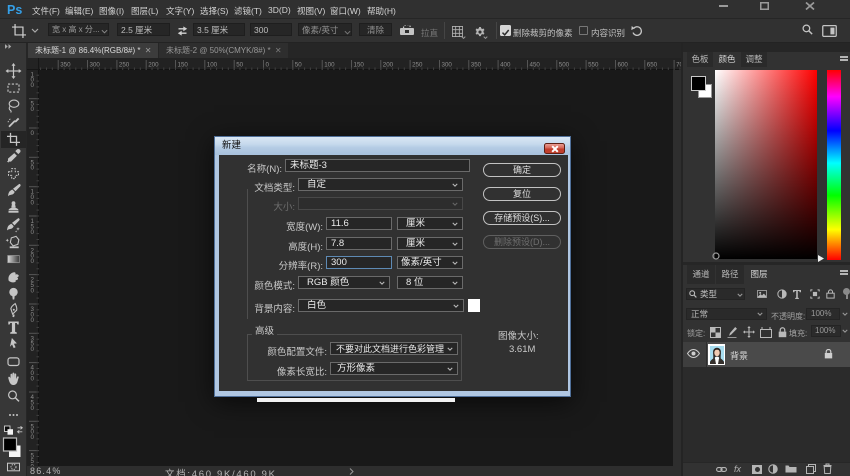  I want to click on svg-text: 600, so click(623, 65).